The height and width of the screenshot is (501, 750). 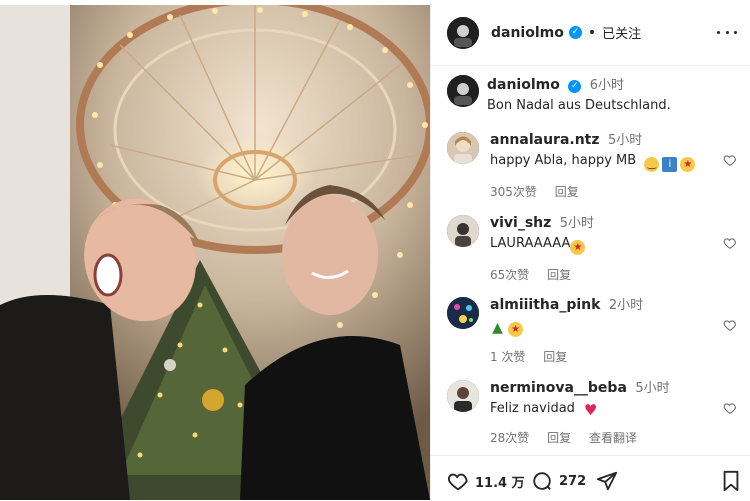 I want to click on comment-time: 2小时, so click(x=626, y=305).